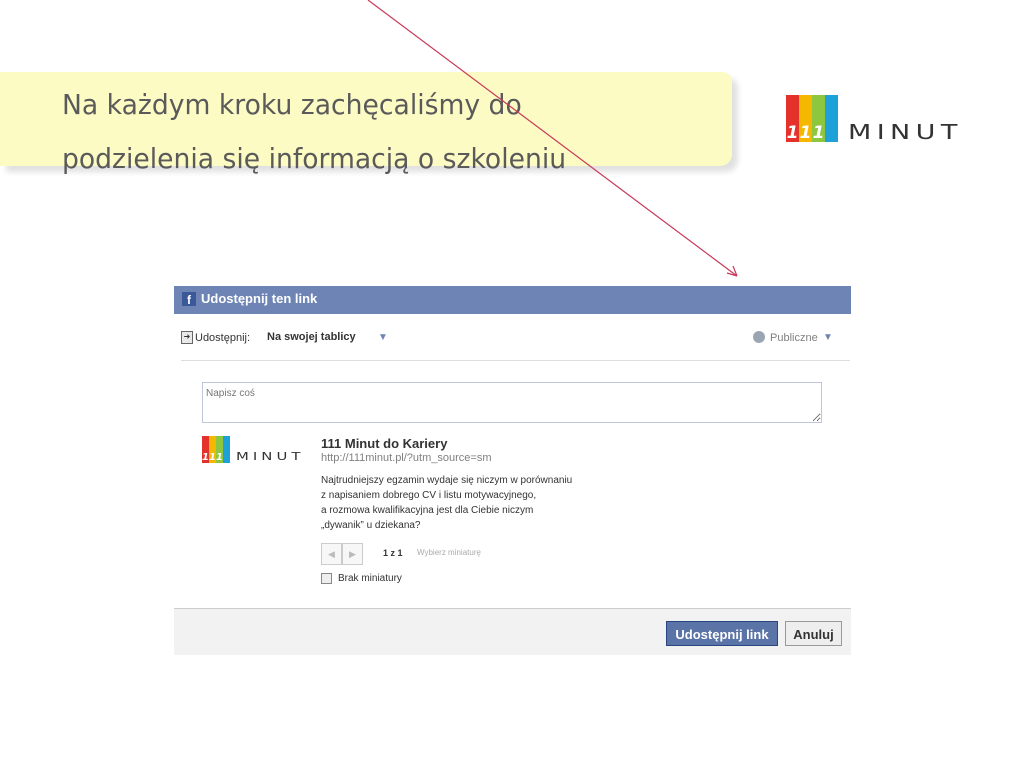  What do you see at coordinates (371, 525) in the screenshot?
I see `description-line: „dywanik” u dziekana?` at bounding box center [371, 525].